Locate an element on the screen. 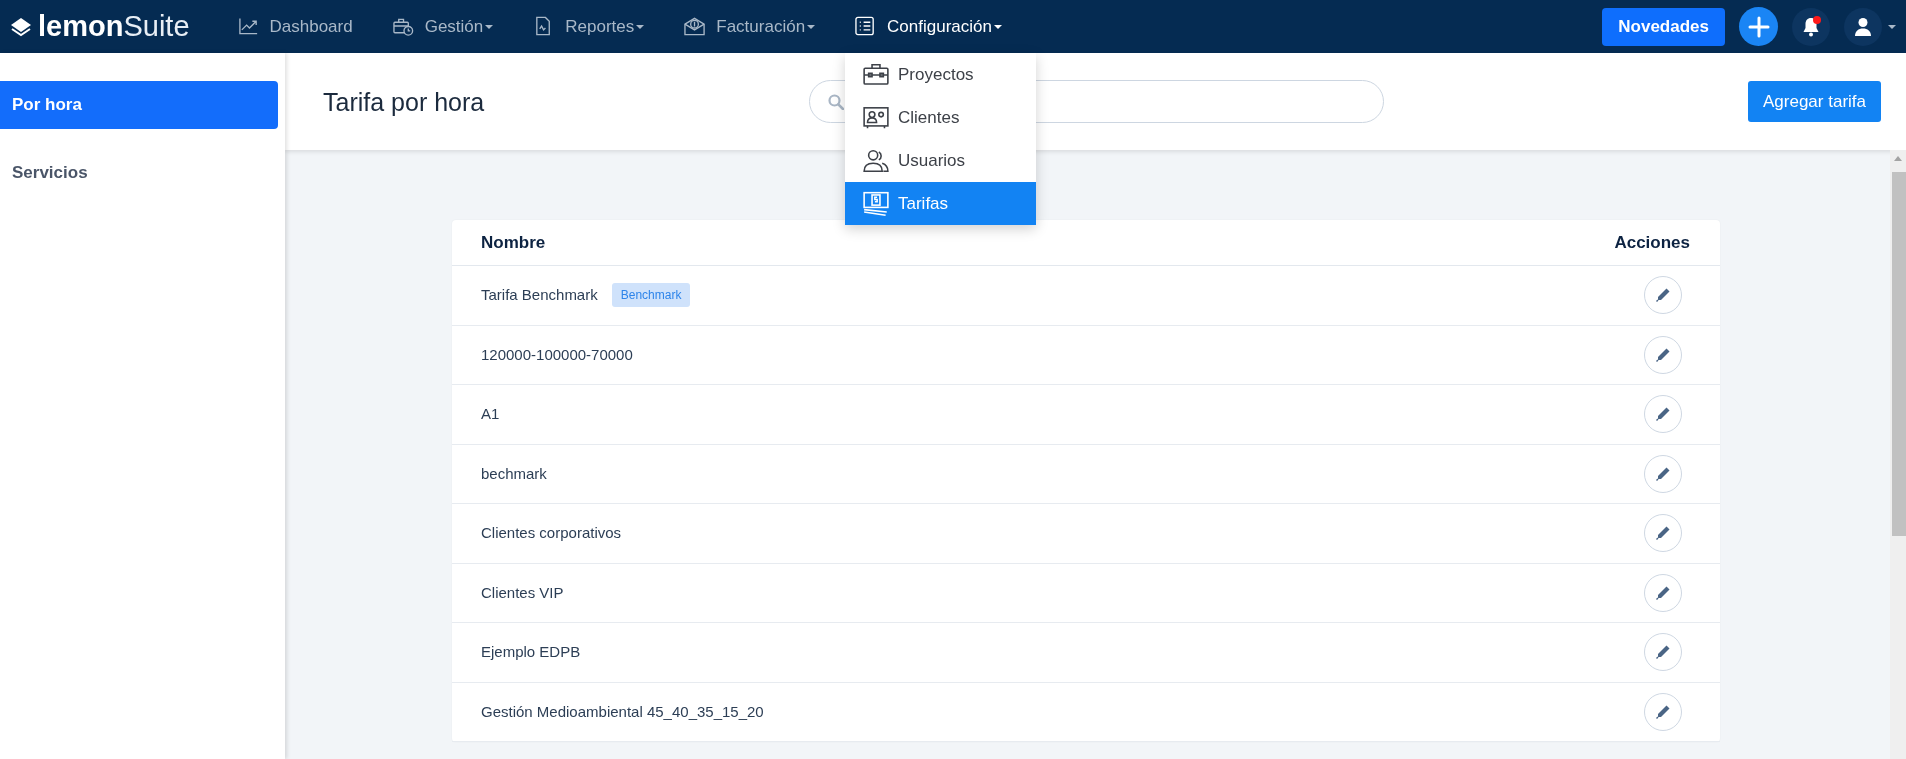  dropdown-item: Usuarios is located at coordinates (940, 160).